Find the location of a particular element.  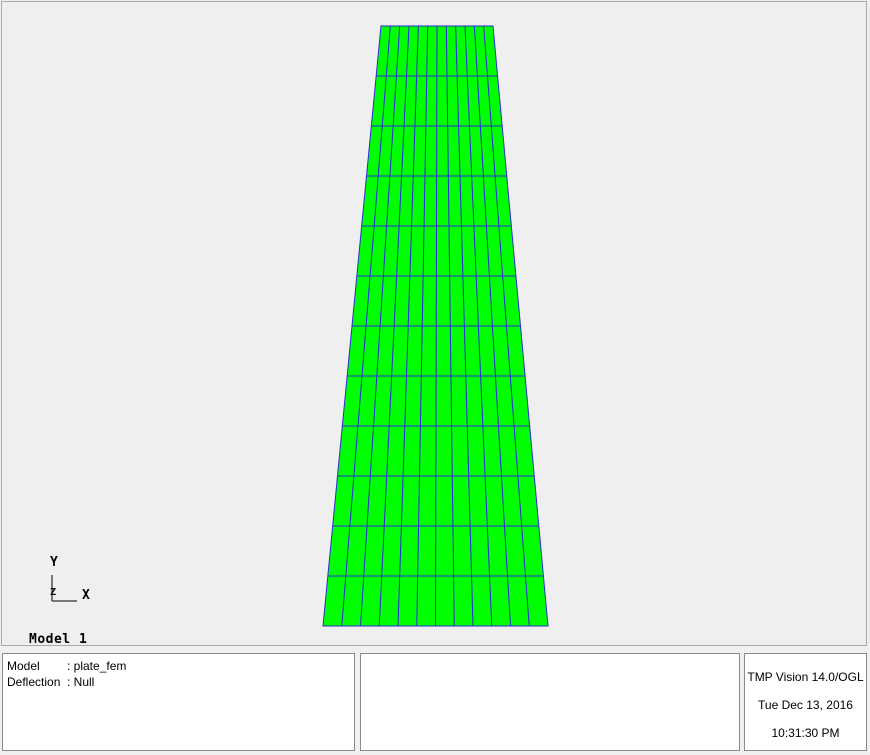

info-value: : plate_fem is located at coordinates (97, 666).